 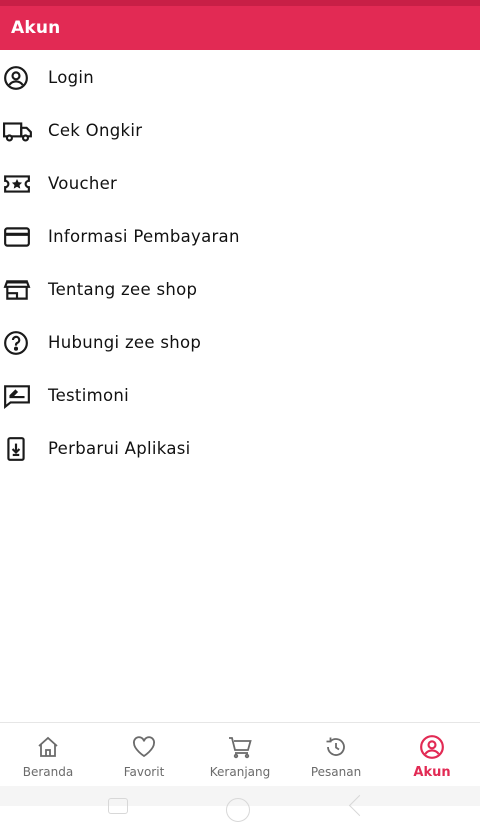 I want to click on truck-icon, so click(x=24, y=130).